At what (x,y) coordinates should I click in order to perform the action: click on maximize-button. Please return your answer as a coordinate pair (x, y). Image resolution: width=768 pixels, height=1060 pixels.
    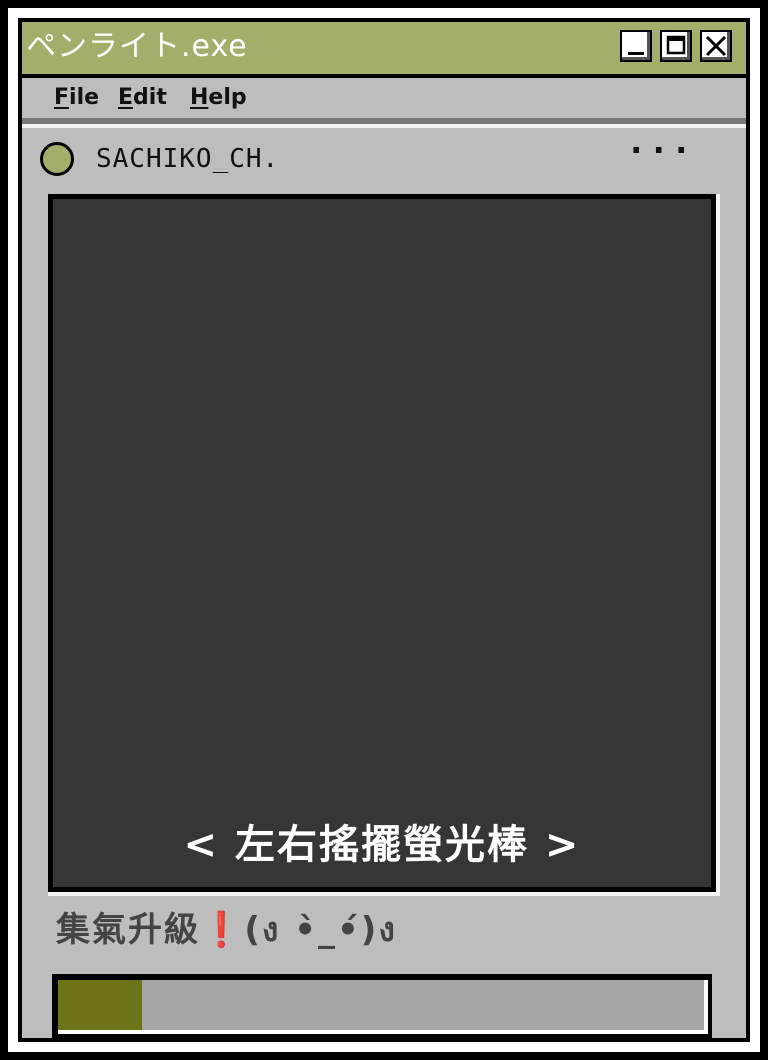
    Looking at the image, I should click on (676, 46).